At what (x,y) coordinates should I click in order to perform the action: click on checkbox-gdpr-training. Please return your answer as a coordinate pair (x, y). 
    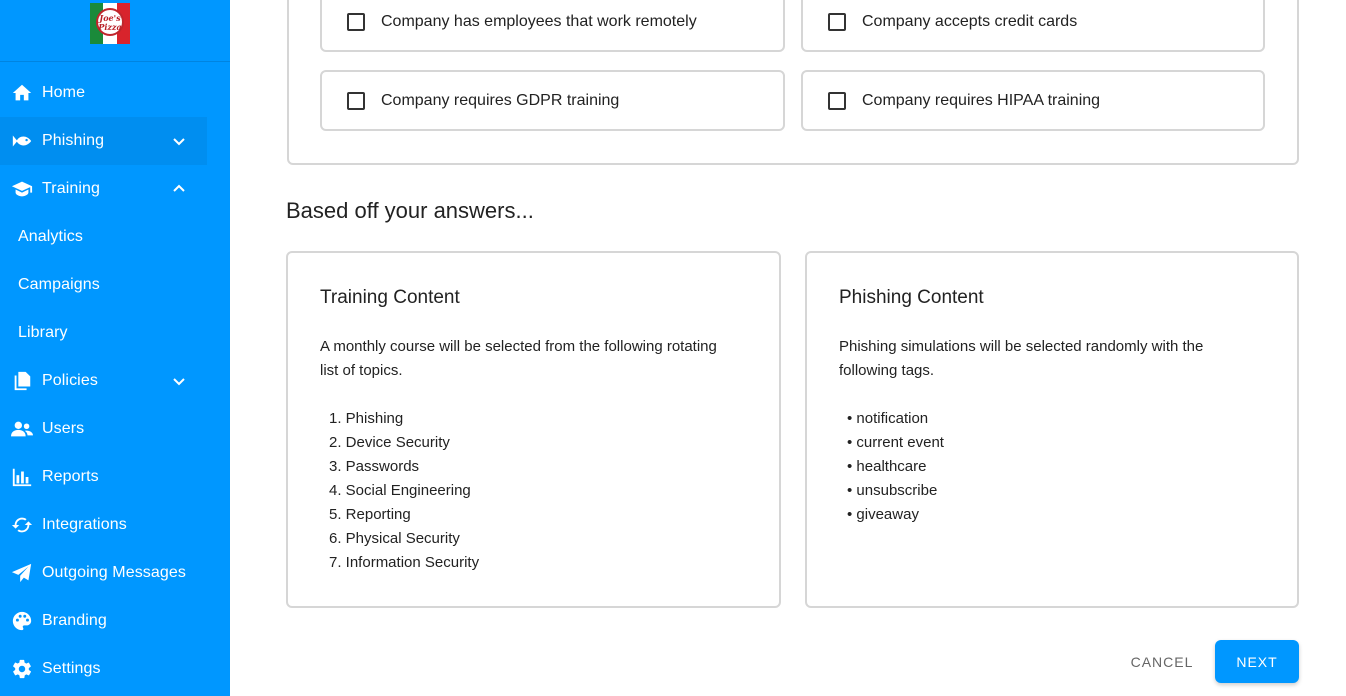
    Looking at the image, I should click on (356, 100).